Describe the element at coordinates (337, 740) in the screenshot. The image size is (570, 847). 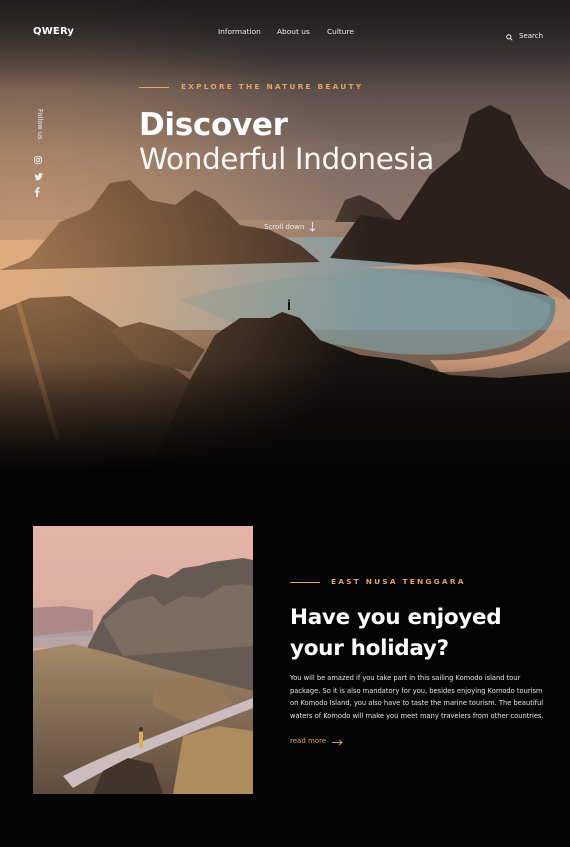
I see `arrow-right-icon` at that location.